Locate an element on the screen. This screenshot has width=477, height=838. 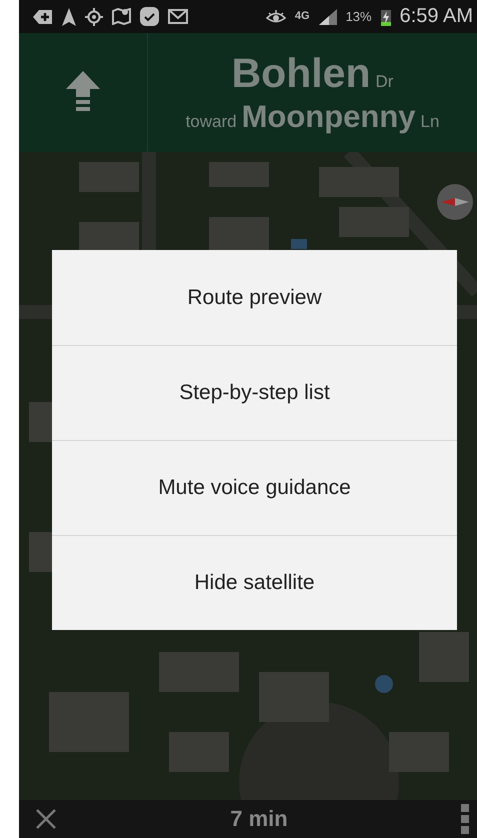
map-icon is located at coordinates (121, 16).